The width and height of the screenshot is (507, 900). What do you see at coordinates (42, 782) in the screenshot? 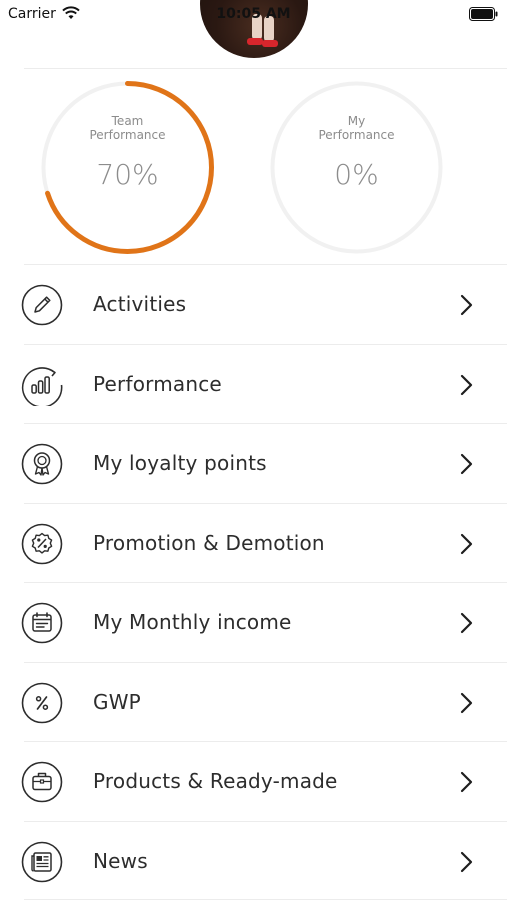
I see `briefcase-icon` at bounding box center [42, 782].